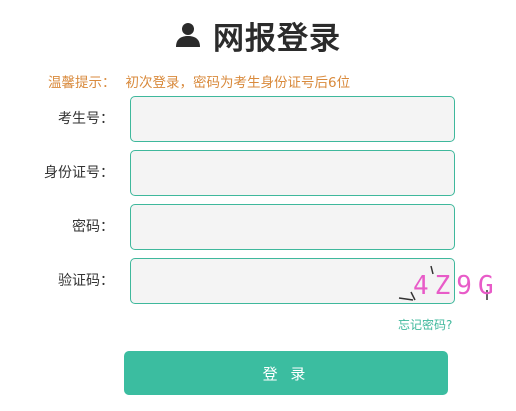 The height and width of the screenshot is (411, 516). I want to click on password-row: 密码：, so click(258, 227).